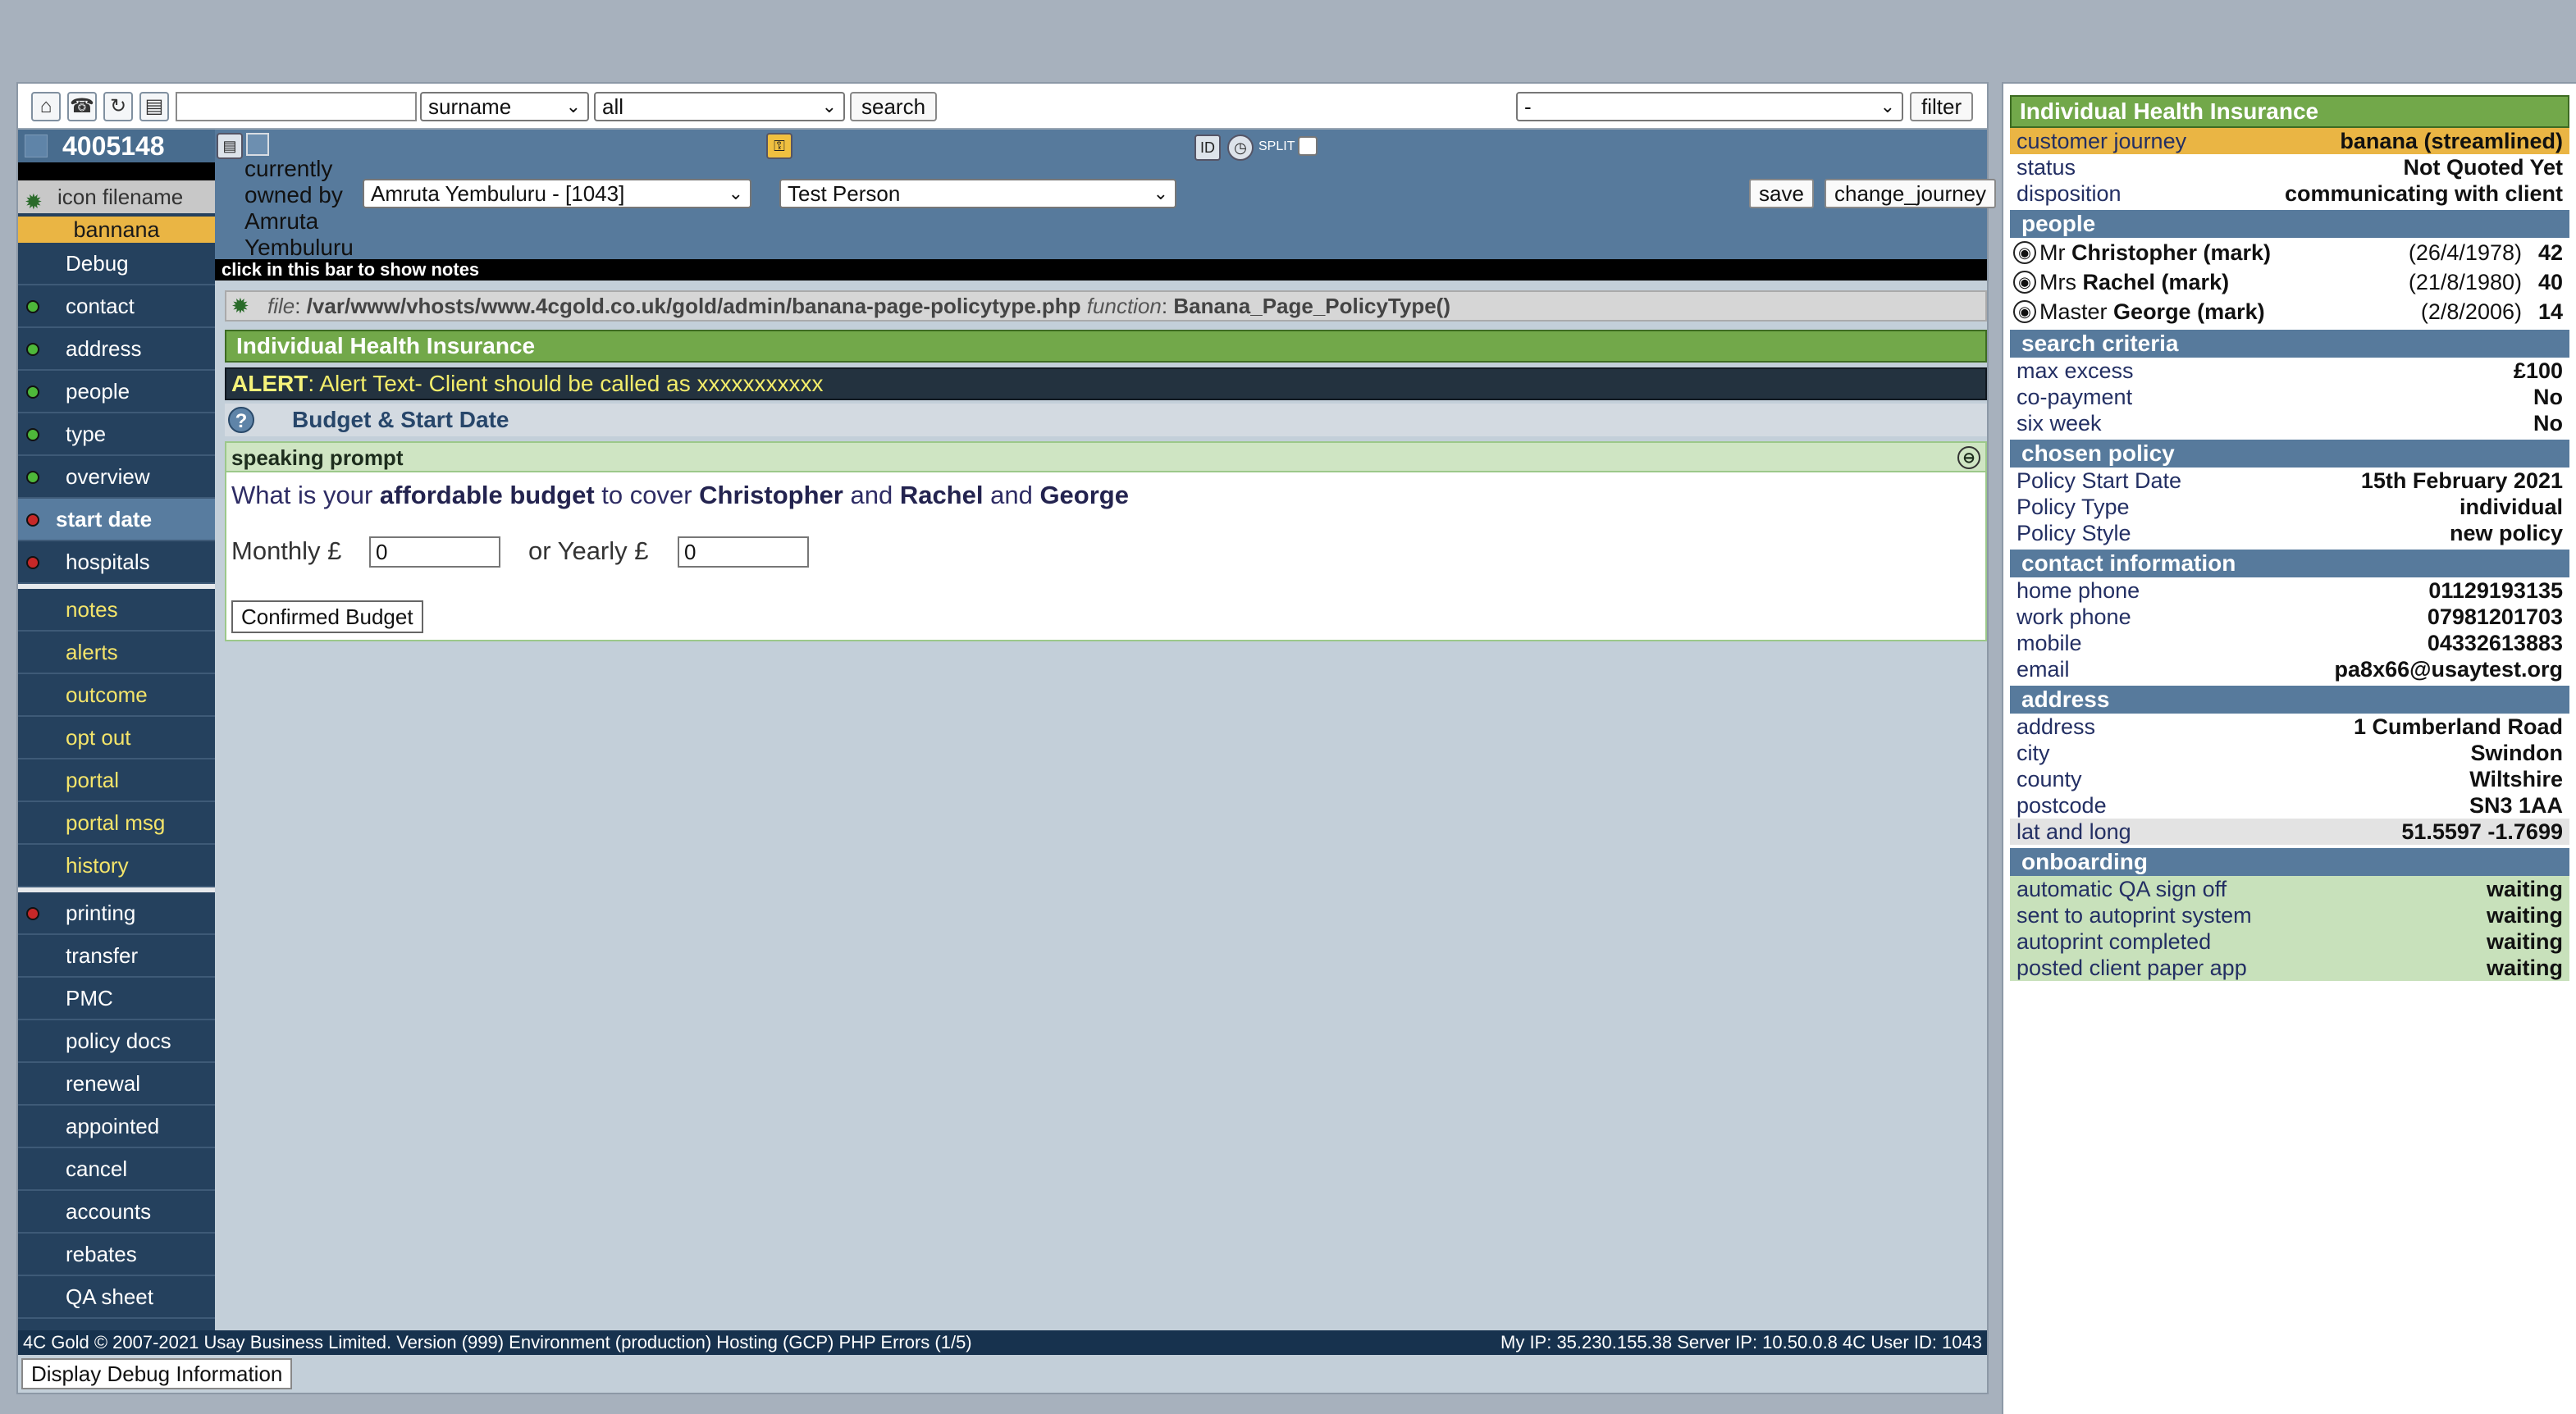 This screenshot has height=1414, width=2576. I want to click on person-age: 42, so click(2550, 252).